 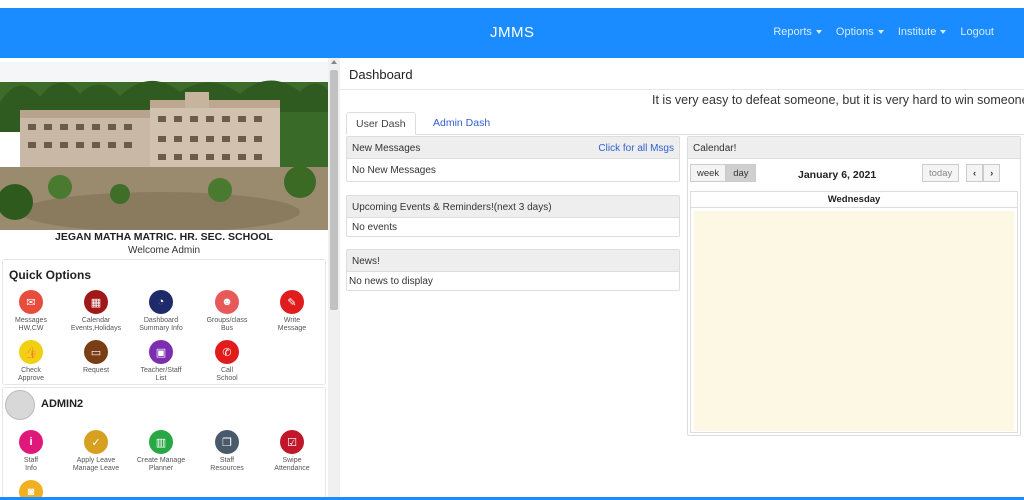 What do you see at coordinates (161, 374) in the screenshot?
I see `quick-option-label: Teacher/Staff List` at bounding box center [161, 374].